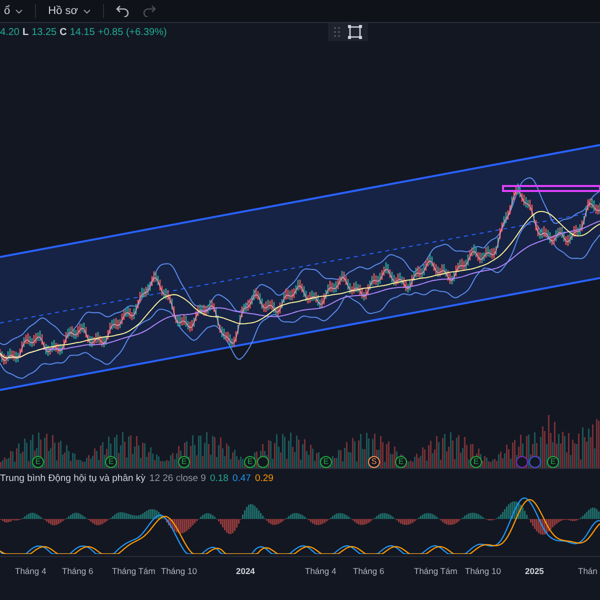  I want to click on indicator-value: 0.29, so click(264, 478).